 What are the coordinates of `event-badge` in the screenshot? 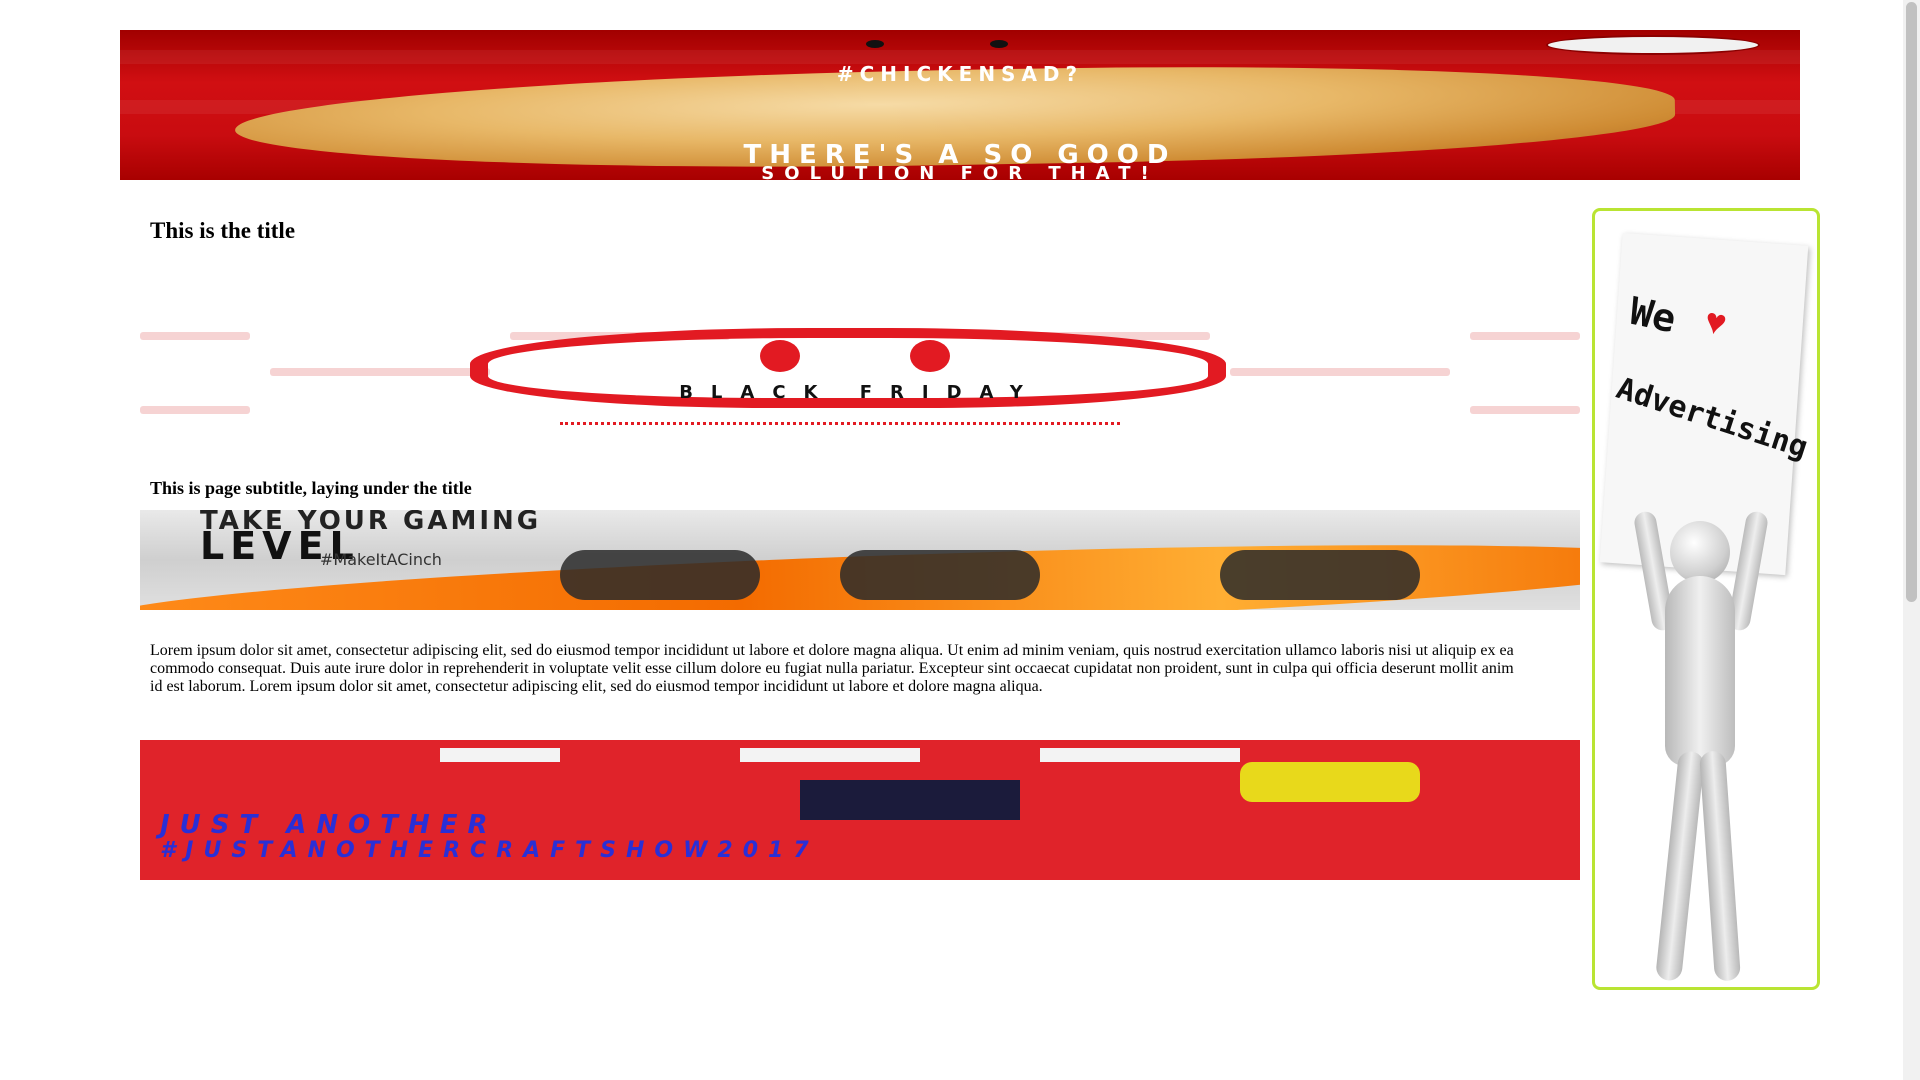 It's located at (1330, 782).